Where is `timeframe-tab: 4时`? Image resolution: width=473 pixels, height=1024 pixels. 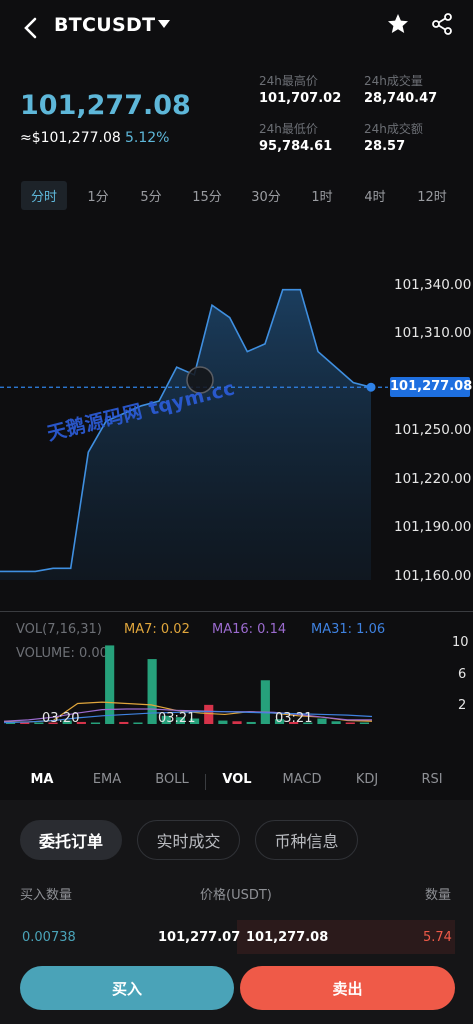 timeframe-tab: 4时 is located at coordinates (374, 195).